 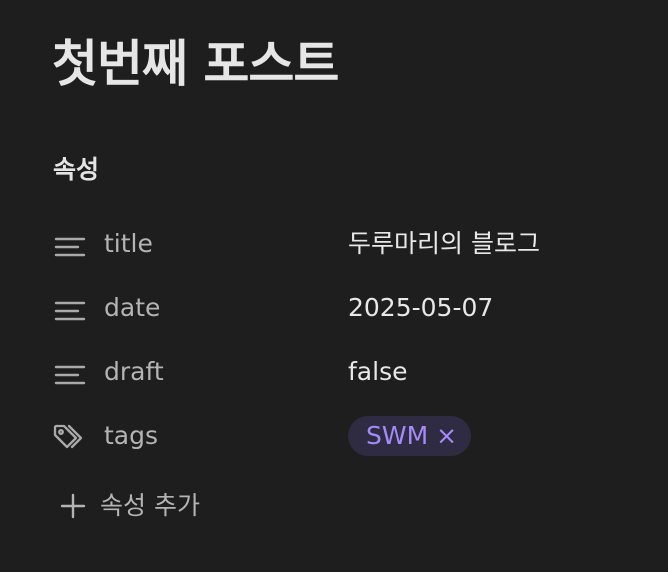 I want to click on property-value-title: 두루마리의 블로그, so click(x=444, y=244).